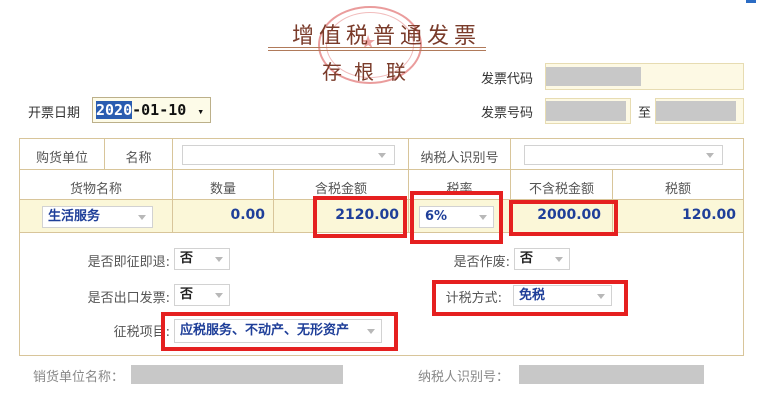  I want to click on col-tax-inclusive: 含税金额, so click(340, 189).